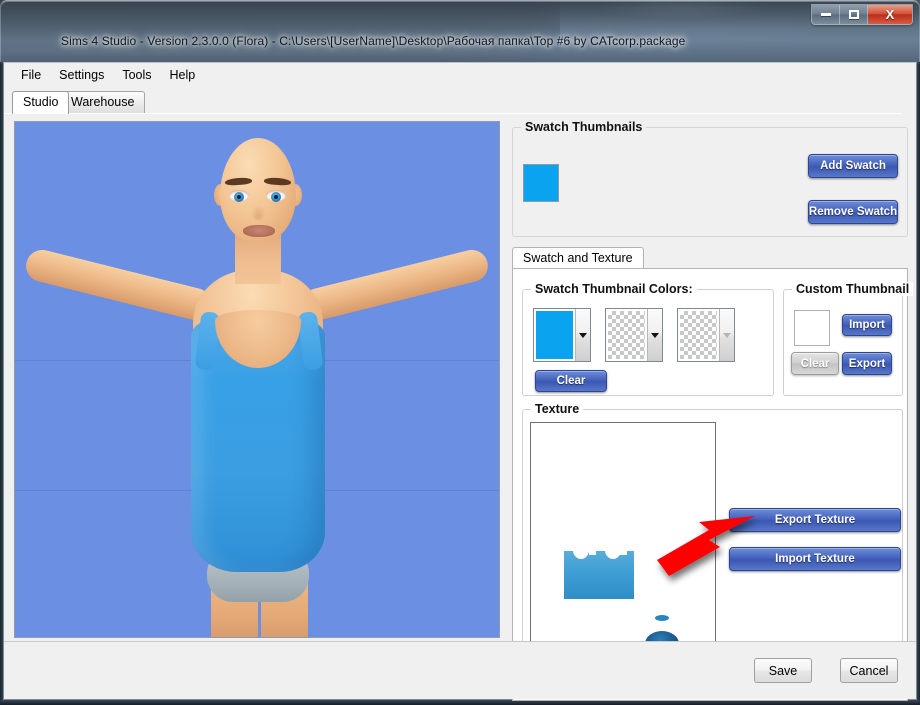 The width and height of the screenshot is (920, 705). Describe the element at coordinates (626, 335) in the screenshot. I see `color-combo-2-swatch` at that location.